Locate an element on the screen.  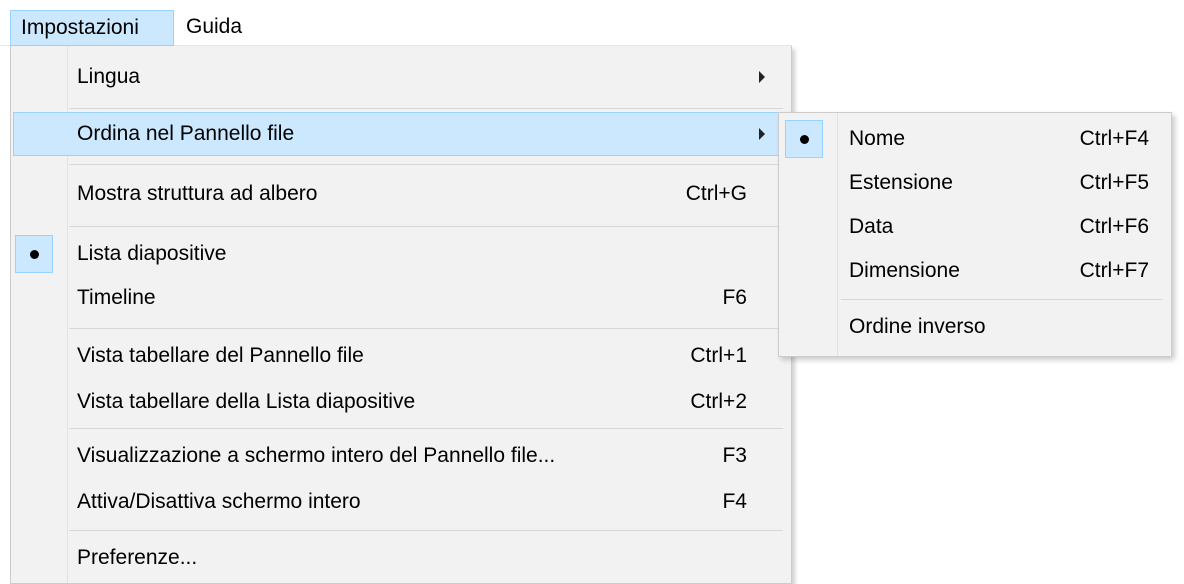
submenu-item-shortcut: Ctrl+F7 is located at coordinates (1114, 270).